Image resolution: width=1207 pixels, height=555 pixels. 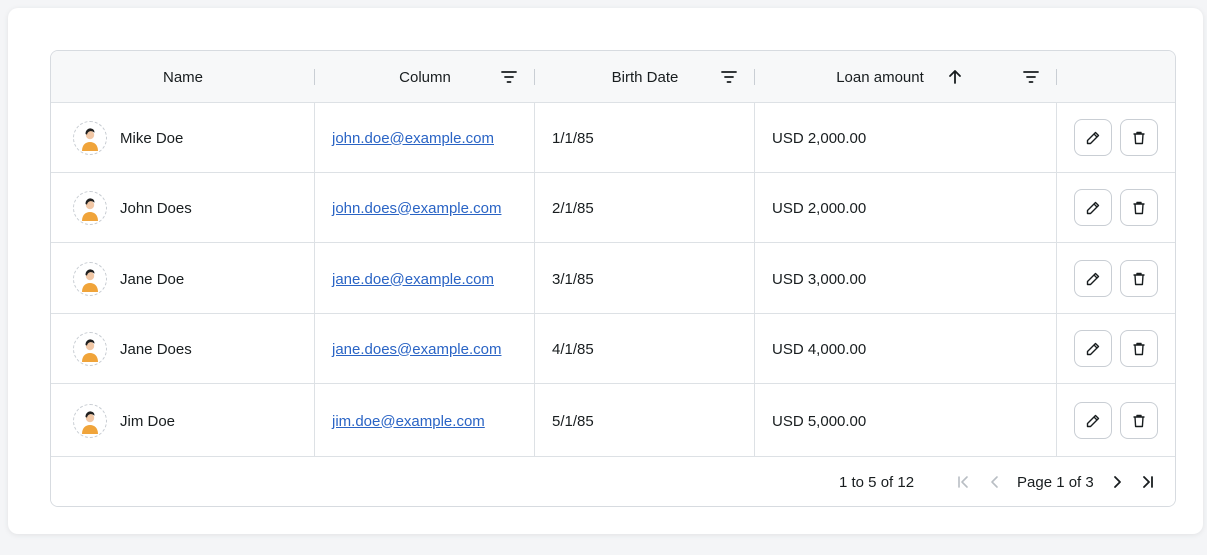 I want to click on email-link: jim.doe@example.com, so click(x=408, y=421).